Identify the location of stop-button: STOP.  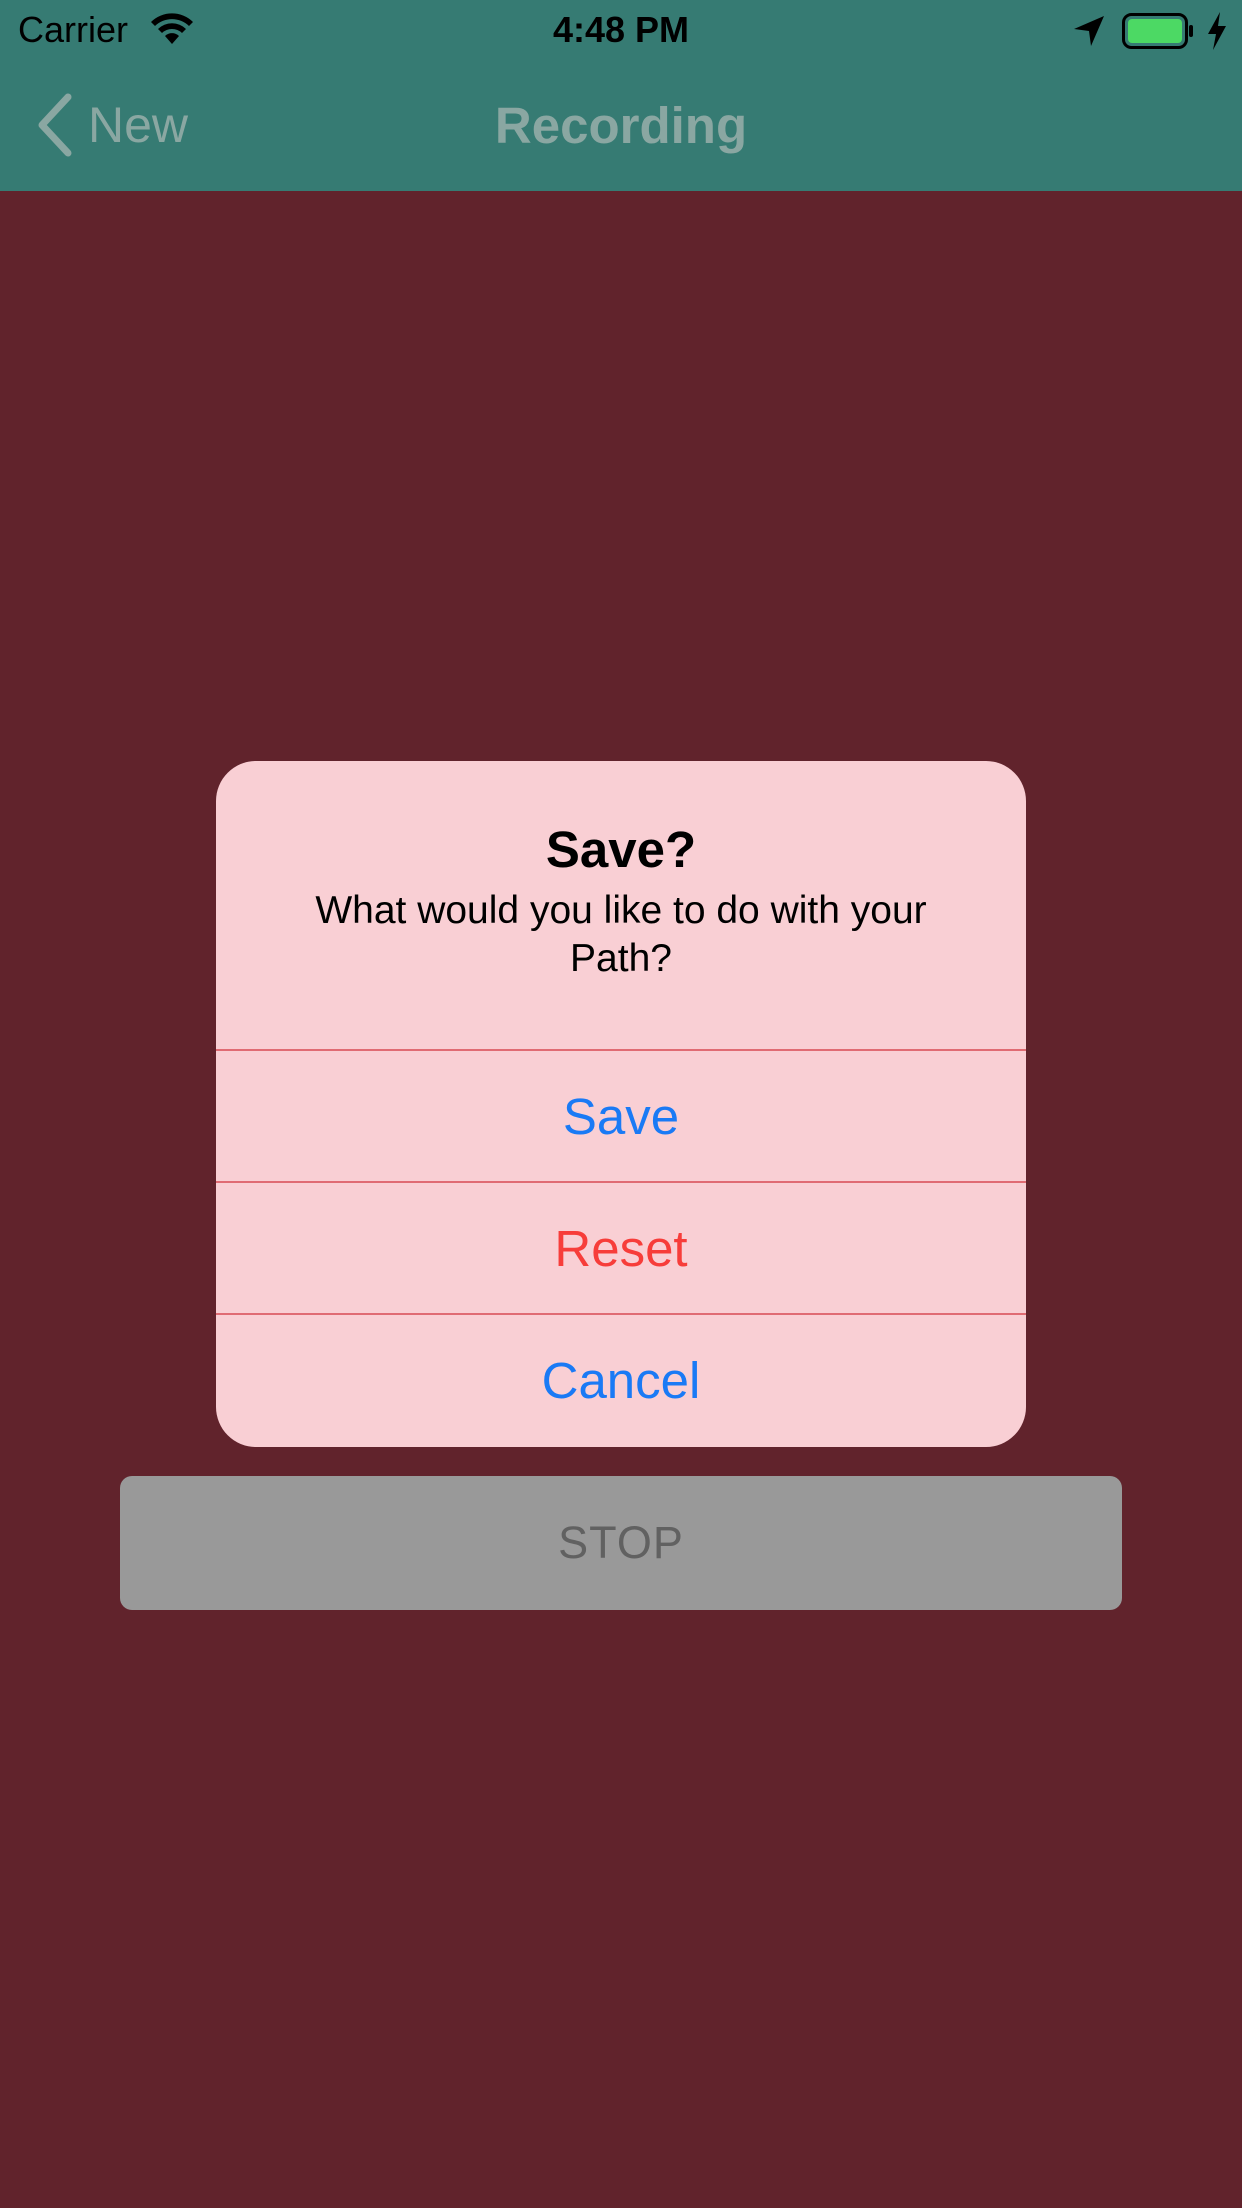
(621, 1543).